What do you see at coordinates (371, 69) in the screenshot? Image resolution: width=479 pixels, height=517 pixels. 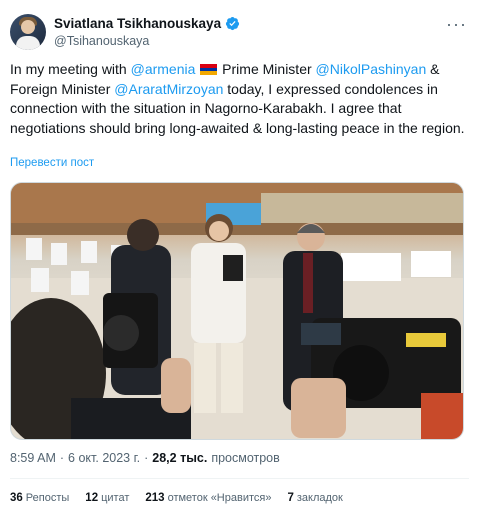 I see `mention-link: @NikolPashinyan` at bounding box center [371, 69].